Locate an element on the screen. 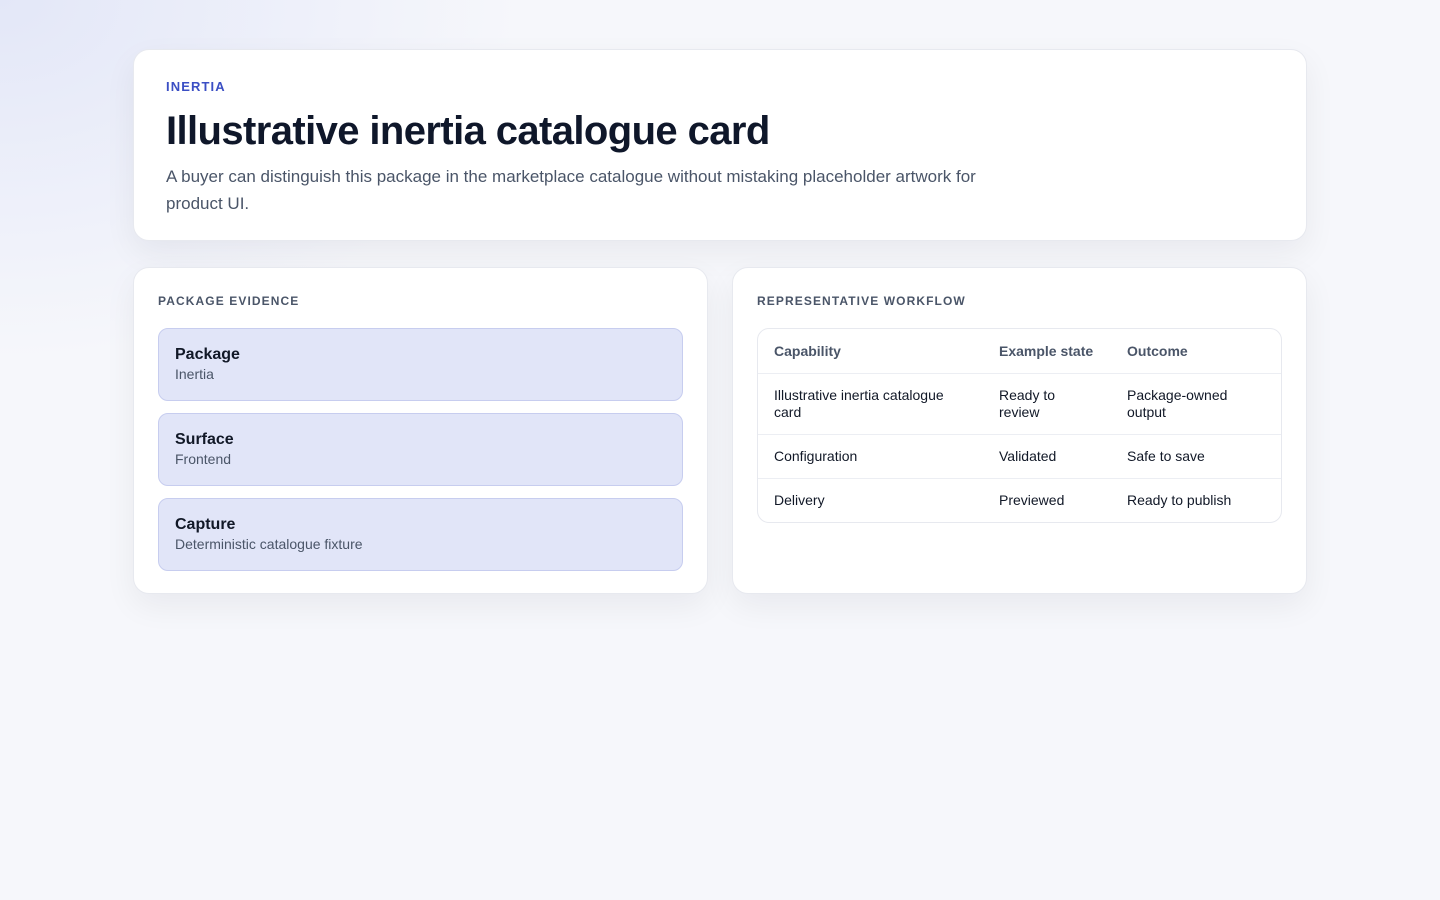 The image size is (1440, 900). representative-workflow-heading: REPRESENTATIVE WORKFLOW is located at coordinates (861, 301).